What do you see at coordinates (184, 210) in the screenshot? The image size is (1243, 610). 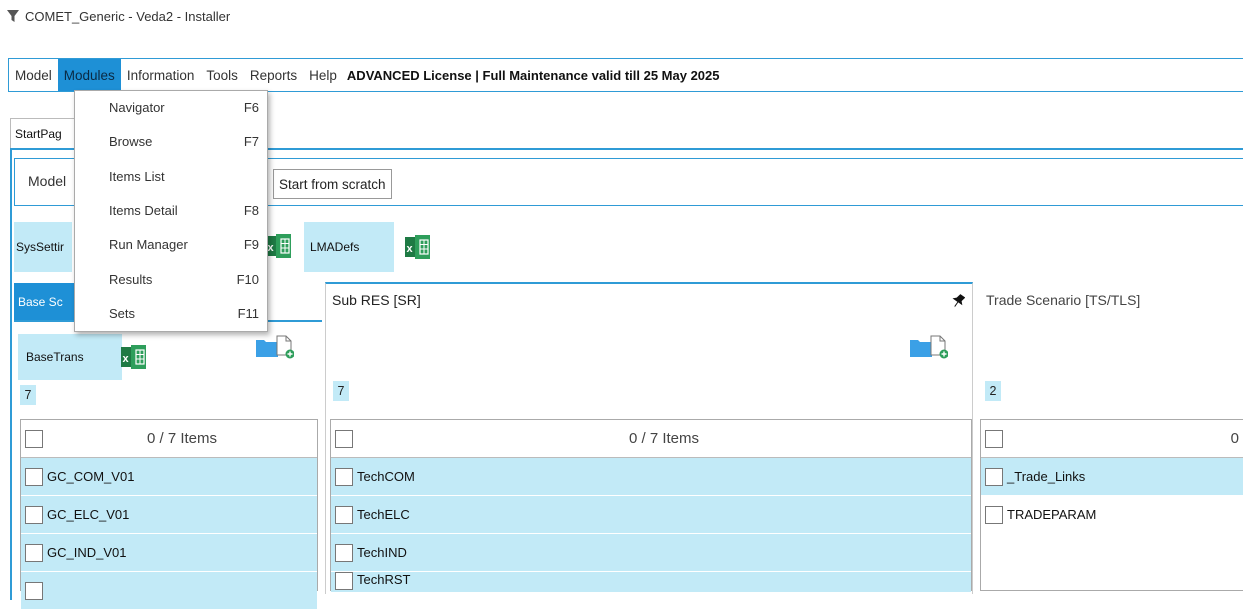 I see `menu-item-items-detail: Items Detail F8` at bounding box center [184, 210].